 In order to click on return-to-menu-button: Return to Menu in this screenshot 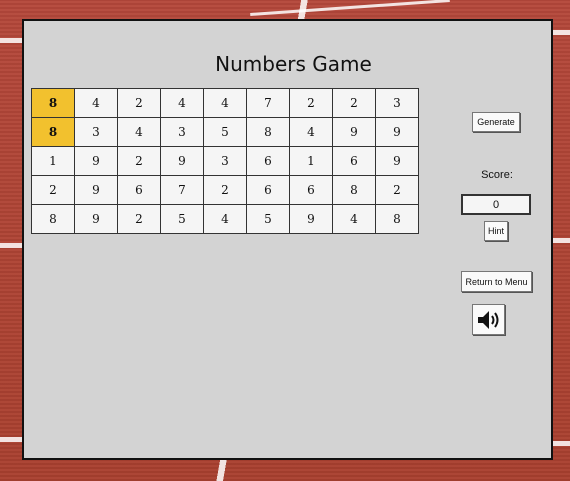, I will do `click(496, 281)`.